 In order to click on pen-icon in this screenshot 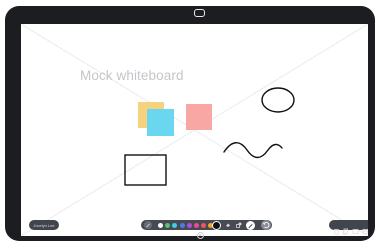, I will do `click(148, 225)`.